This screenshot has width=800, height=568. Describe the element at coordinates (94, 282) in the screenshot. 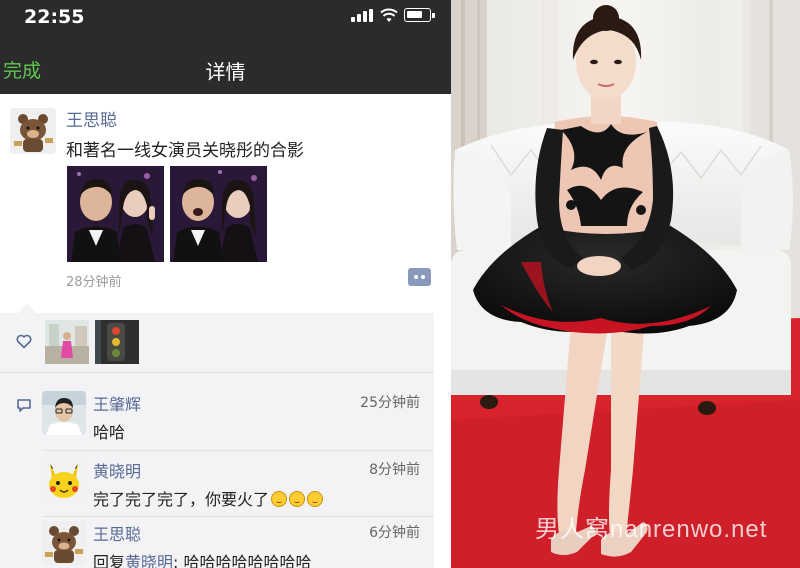

I see `post-timestamp: 28分钟前` at that location.